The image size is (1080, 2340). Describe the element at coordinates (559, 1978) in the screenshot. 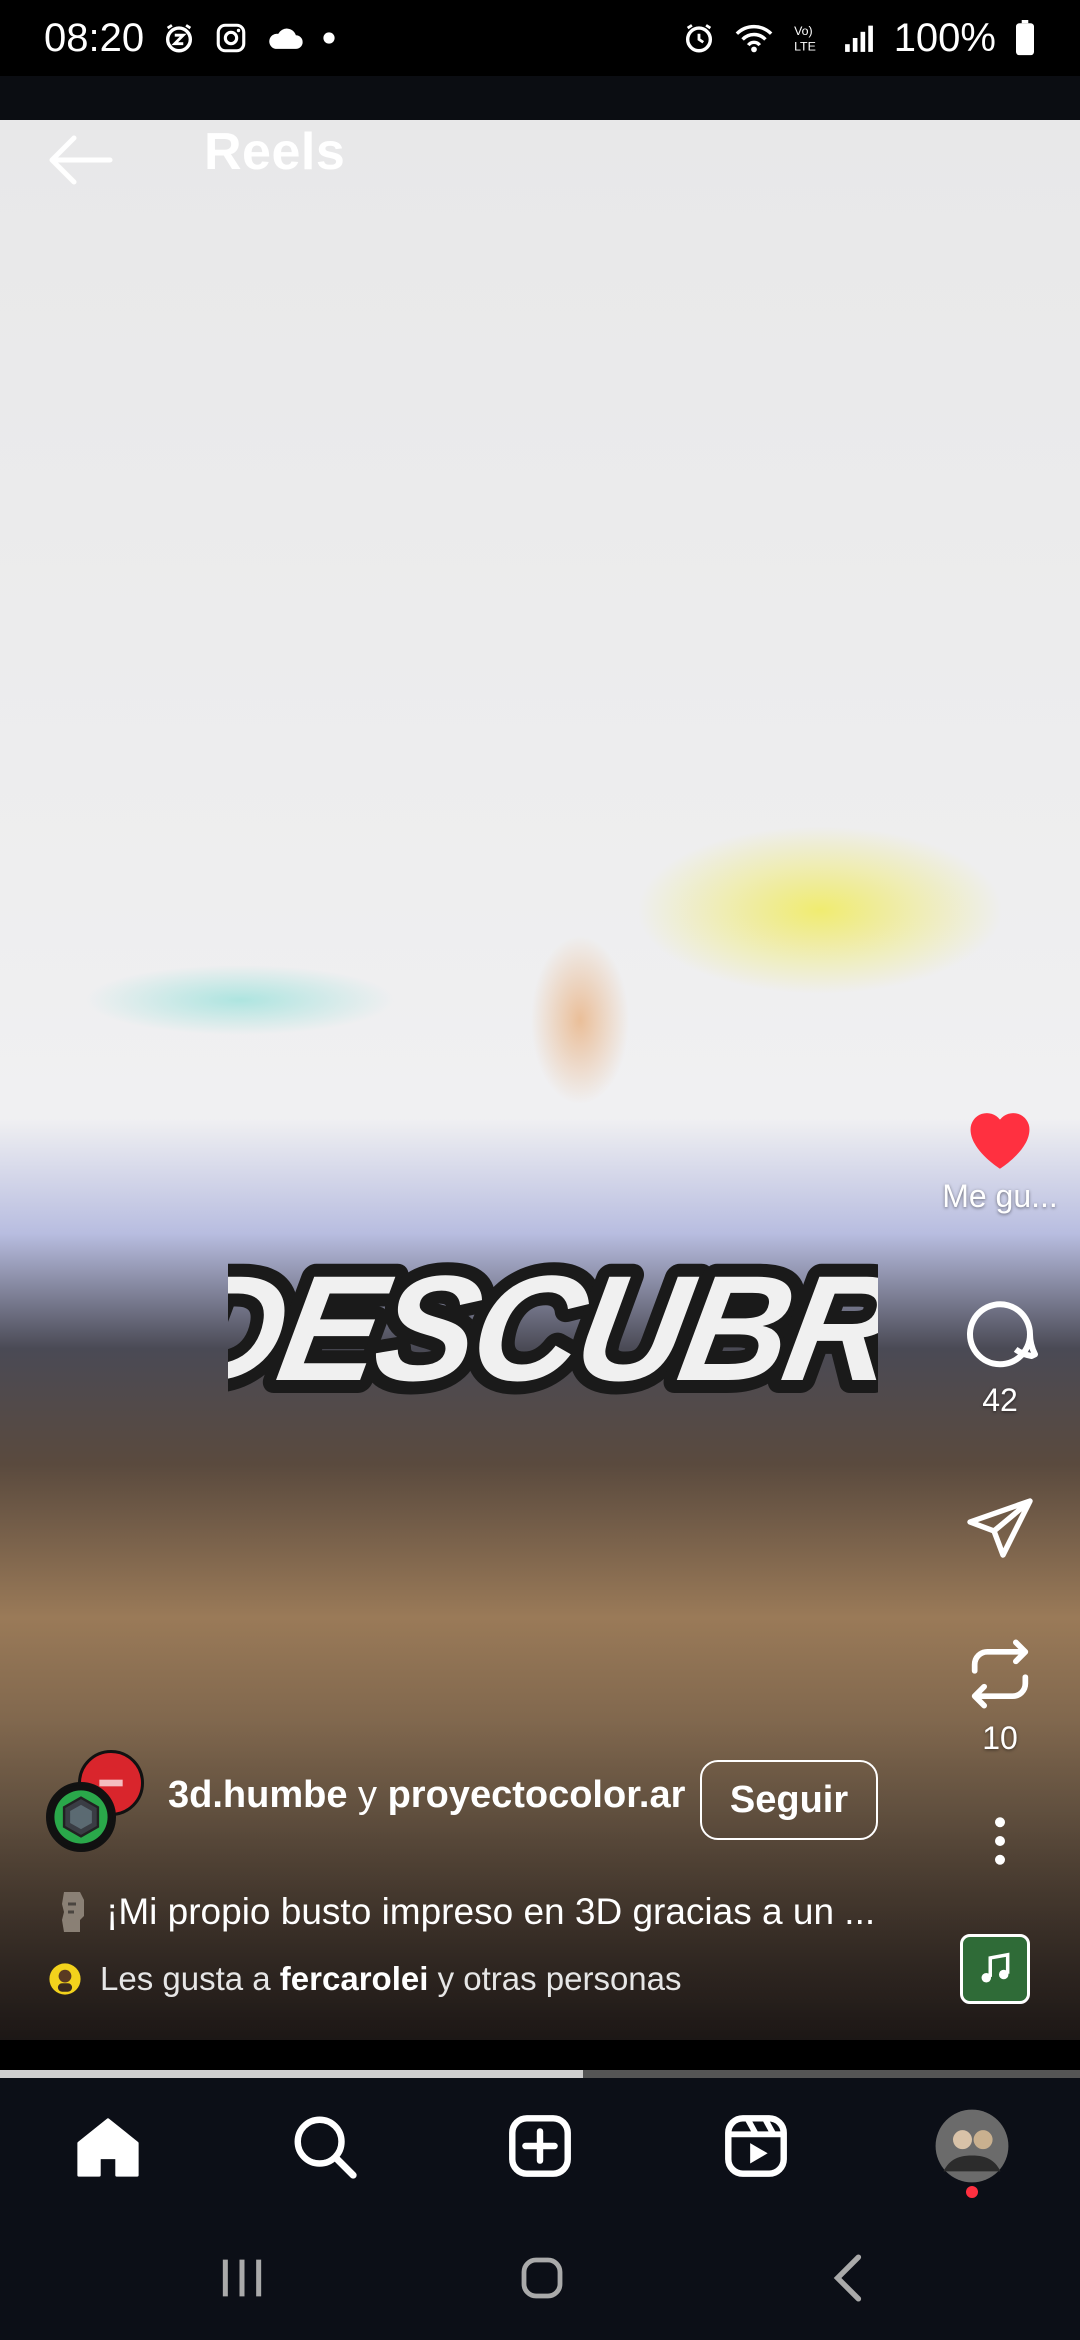

I see `likes-suffix: y otras personas` at that location.